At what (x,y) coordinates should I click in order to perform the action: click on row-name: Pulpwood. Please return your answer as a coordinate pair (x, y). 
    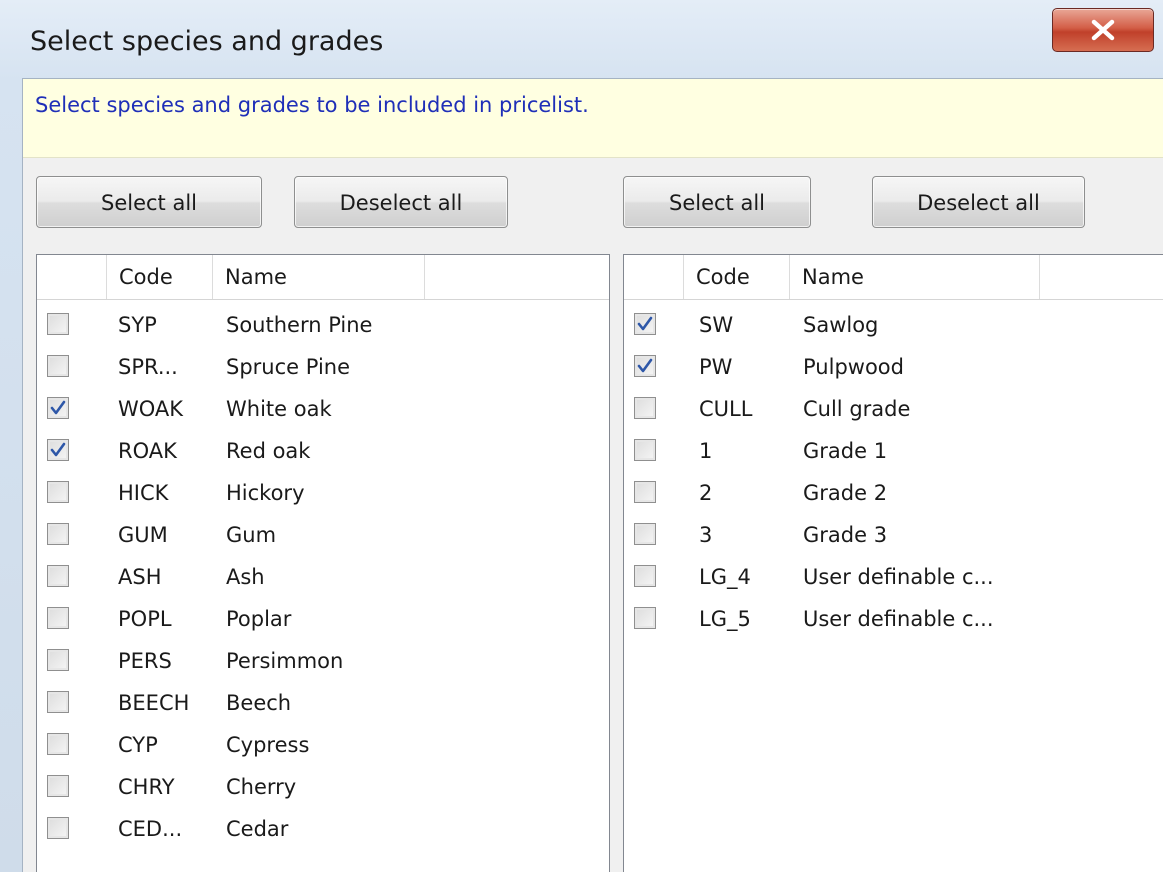
    Looking at the image, I should click on (853, 367).